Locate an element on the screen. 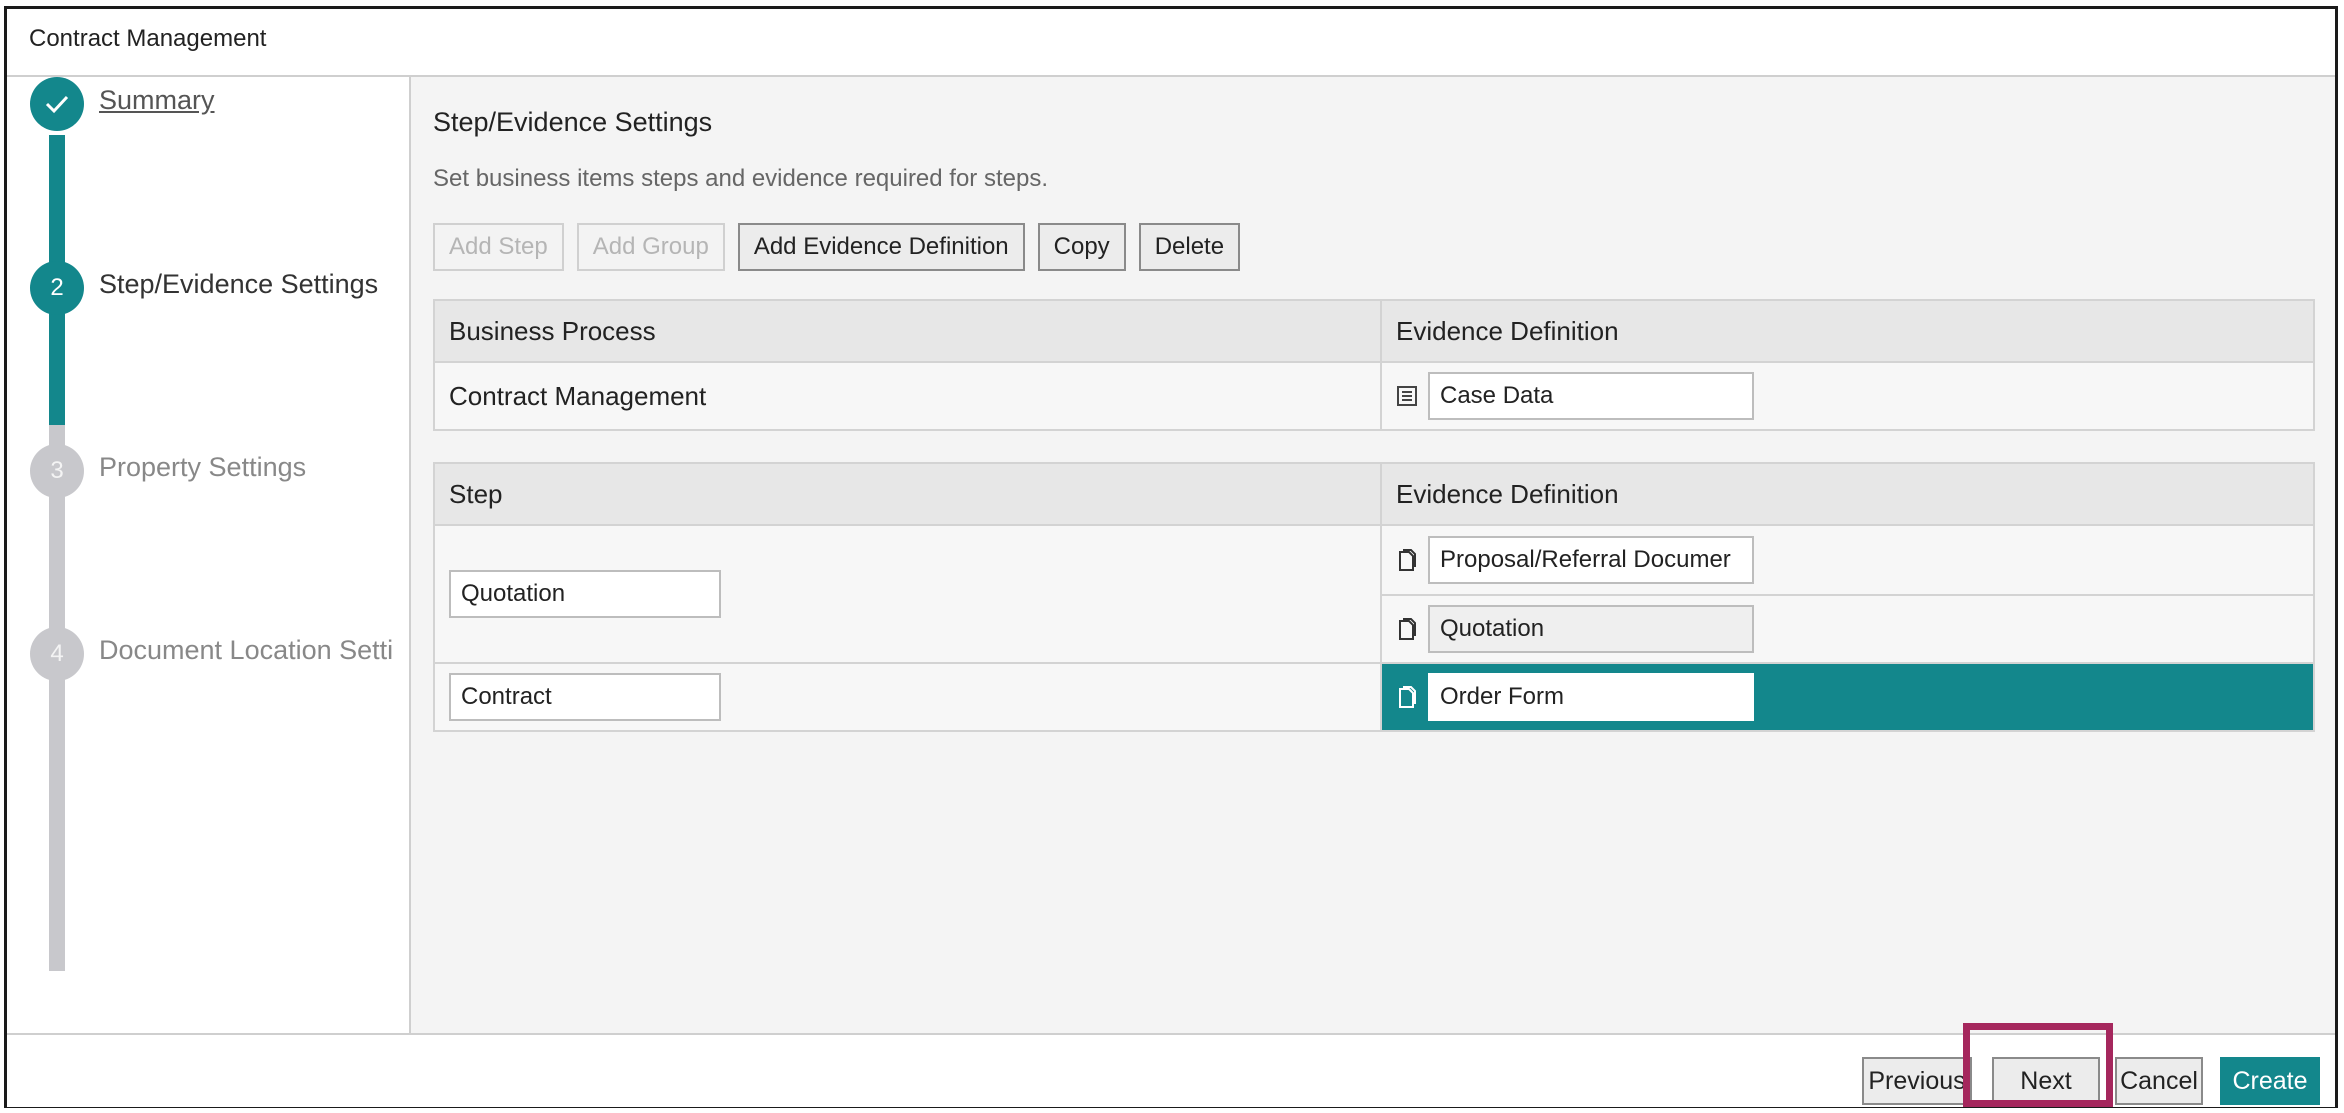  next-button: Next is located at coordinates (2046, 1081).